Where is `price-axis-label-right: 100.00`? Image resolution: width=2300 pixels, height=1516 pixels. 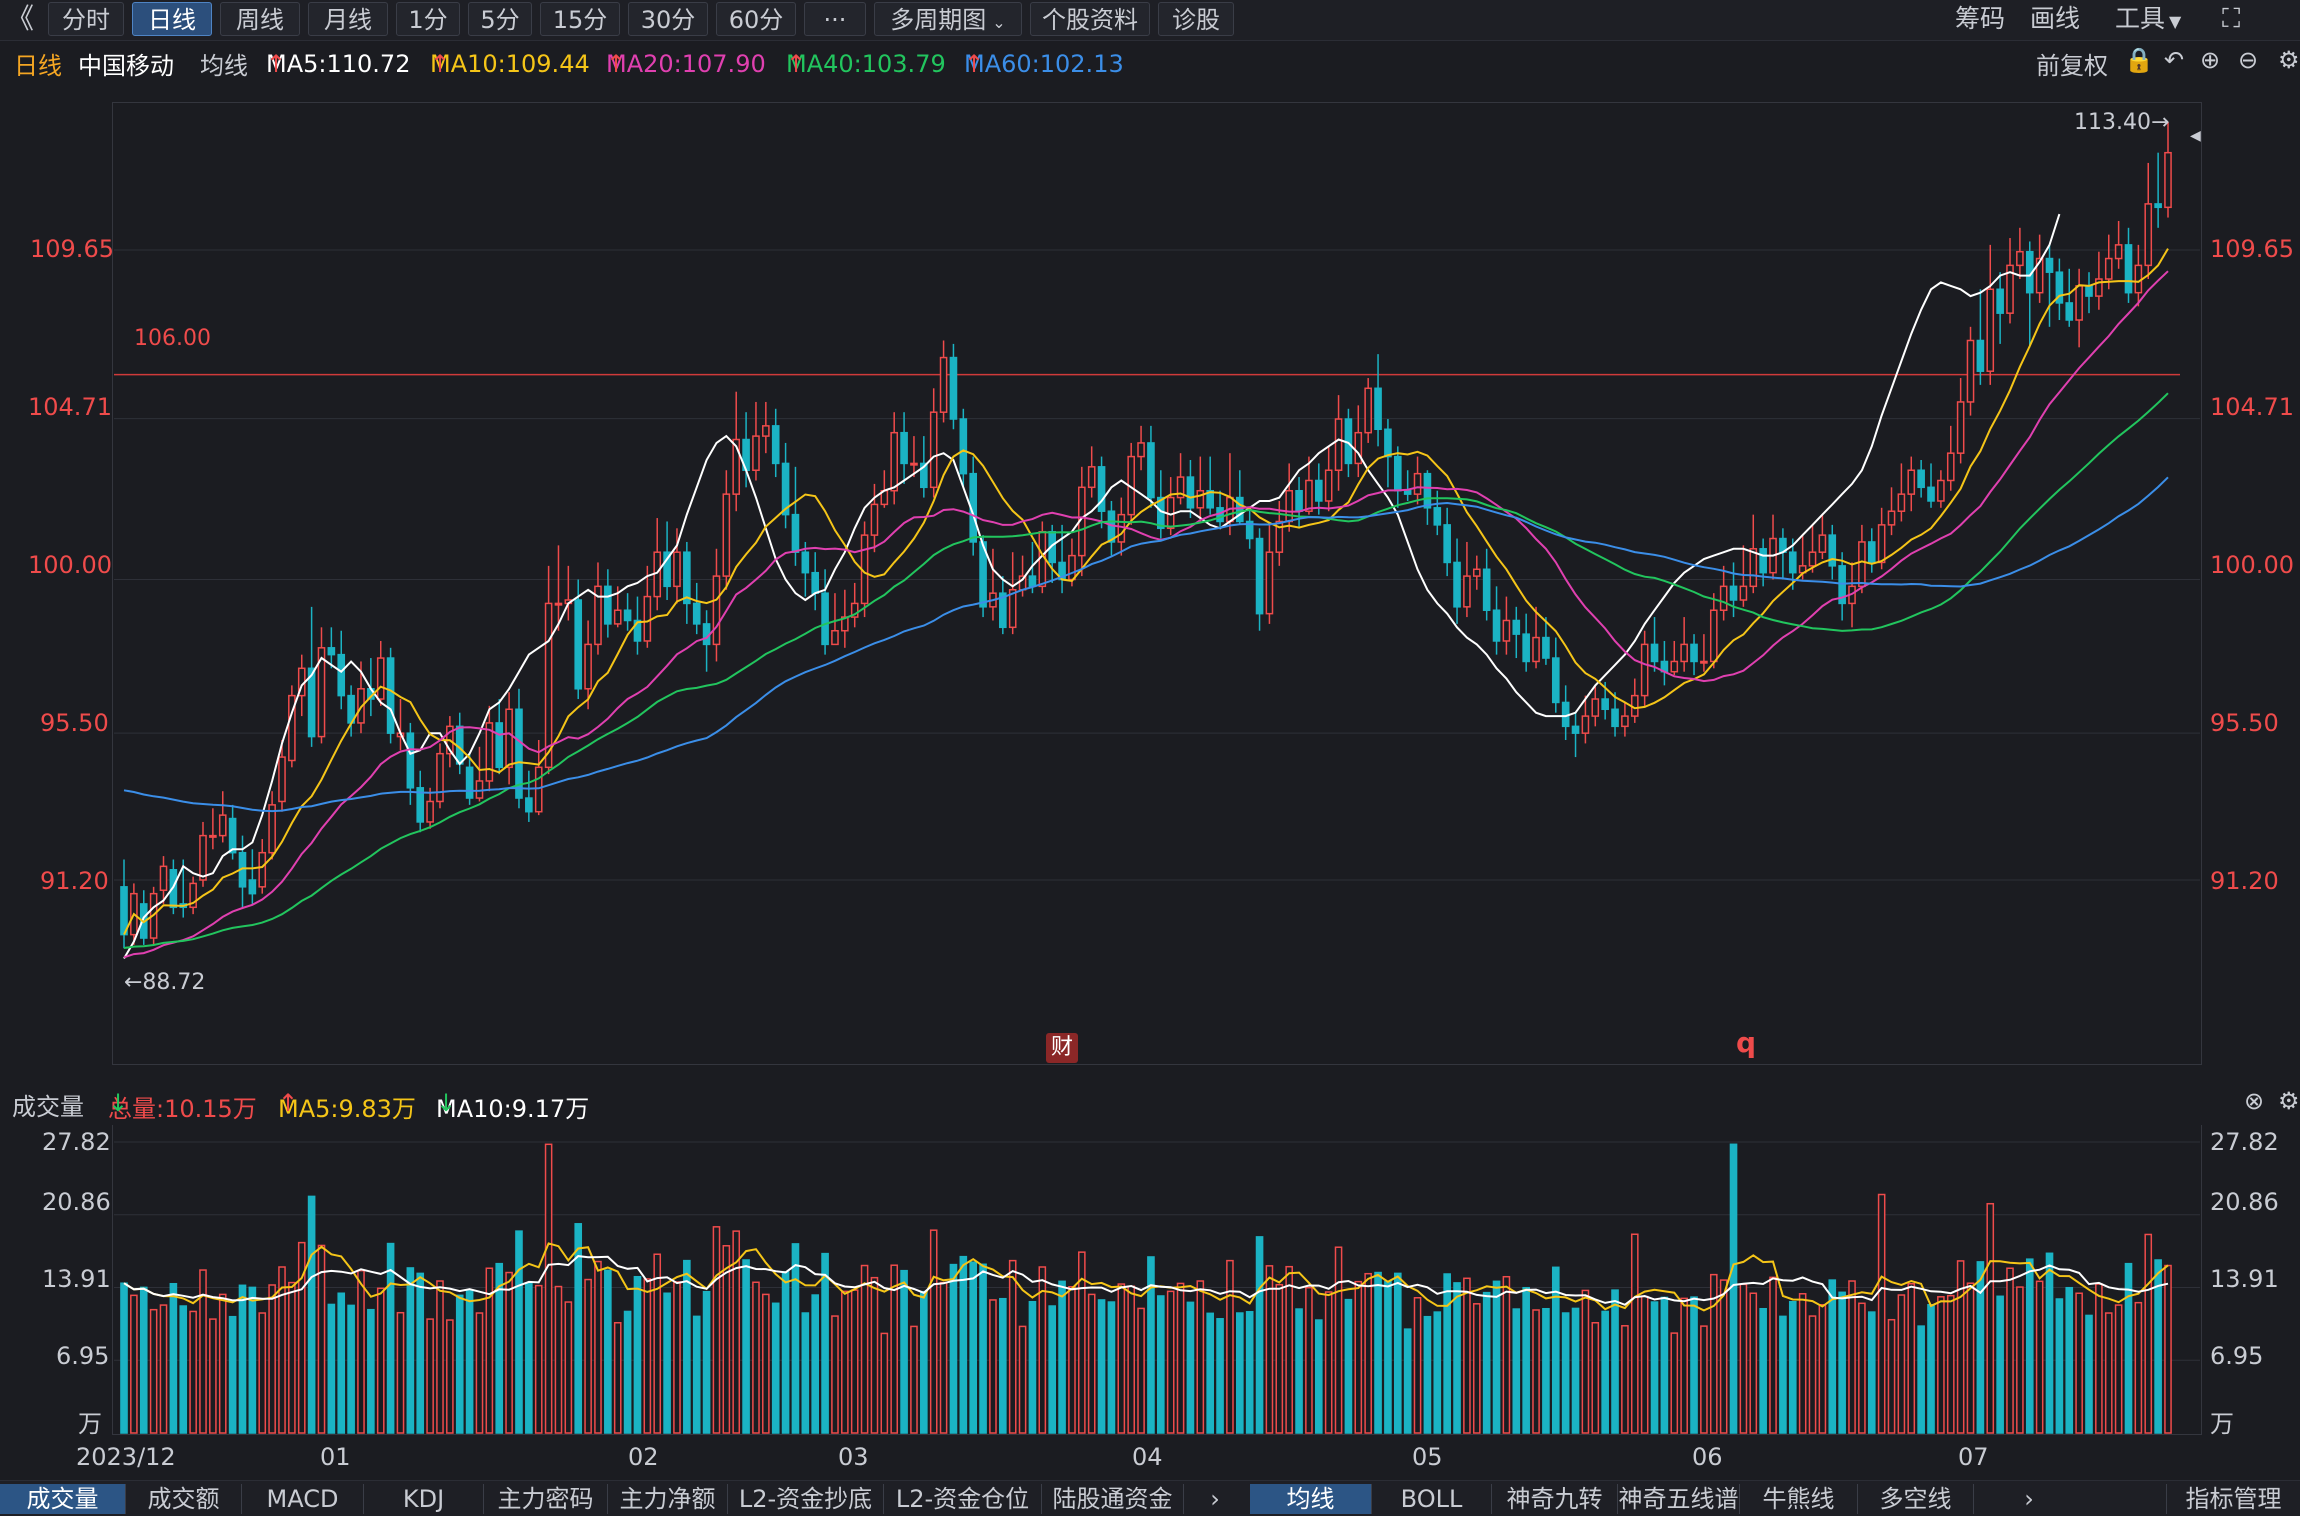 price-axis-label-right: 100.00 is located at coordinates (2252, 565).